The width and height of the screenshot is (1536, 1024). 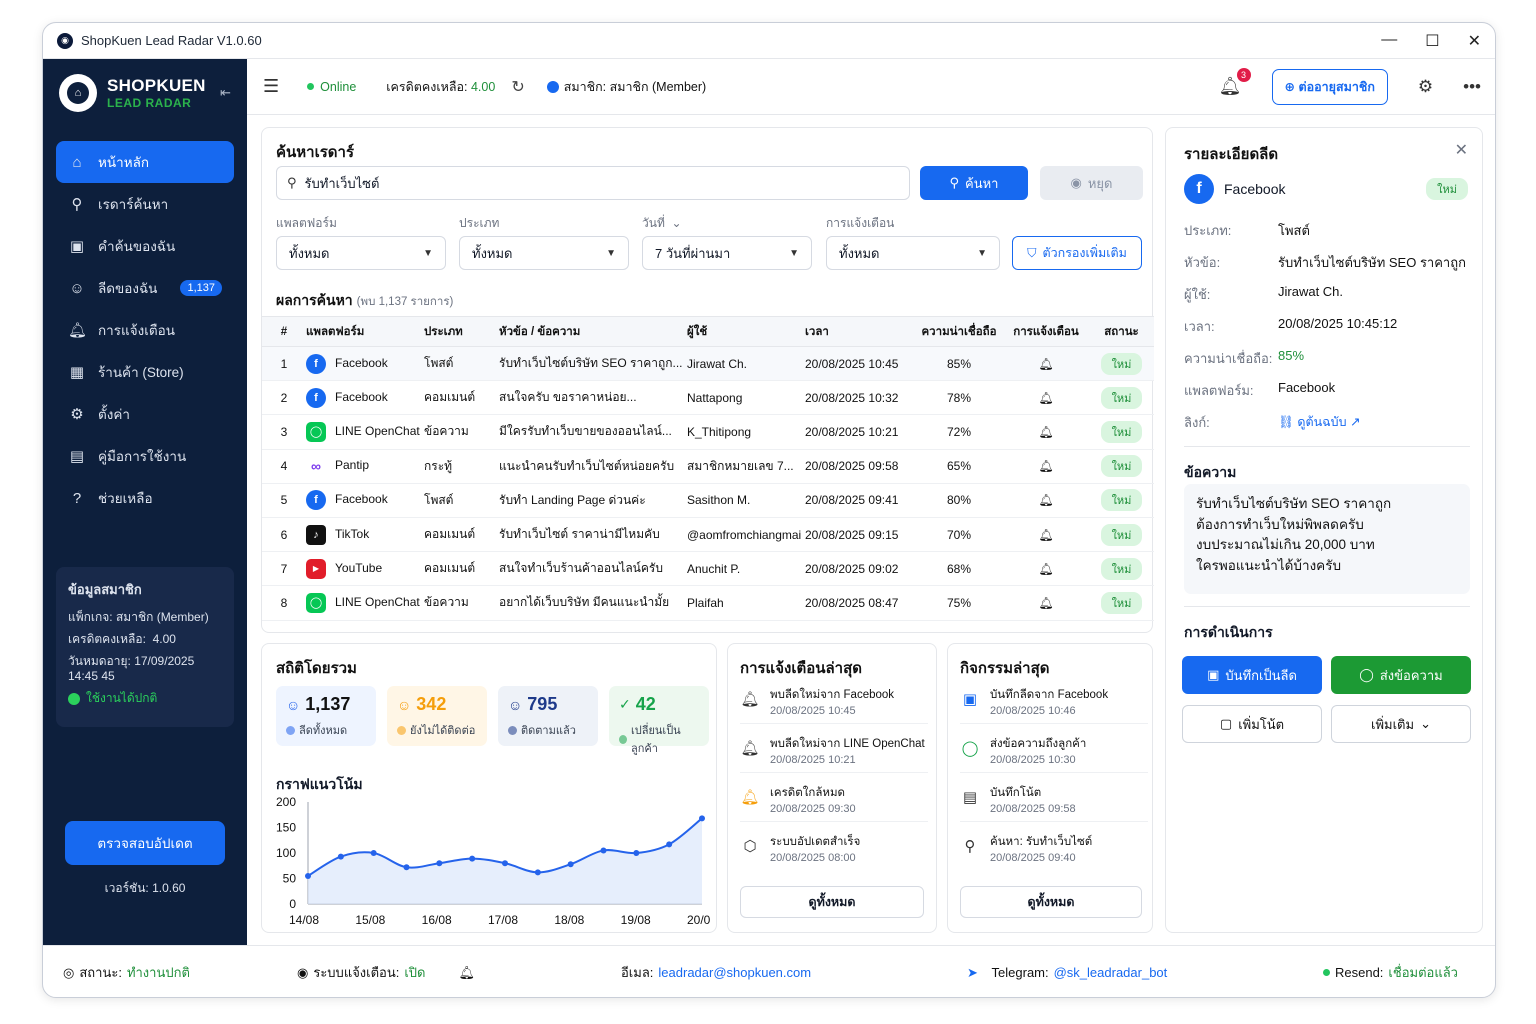 I want to click on collapse-sidebar-icon: ⇤, so click(x=225, y=93).